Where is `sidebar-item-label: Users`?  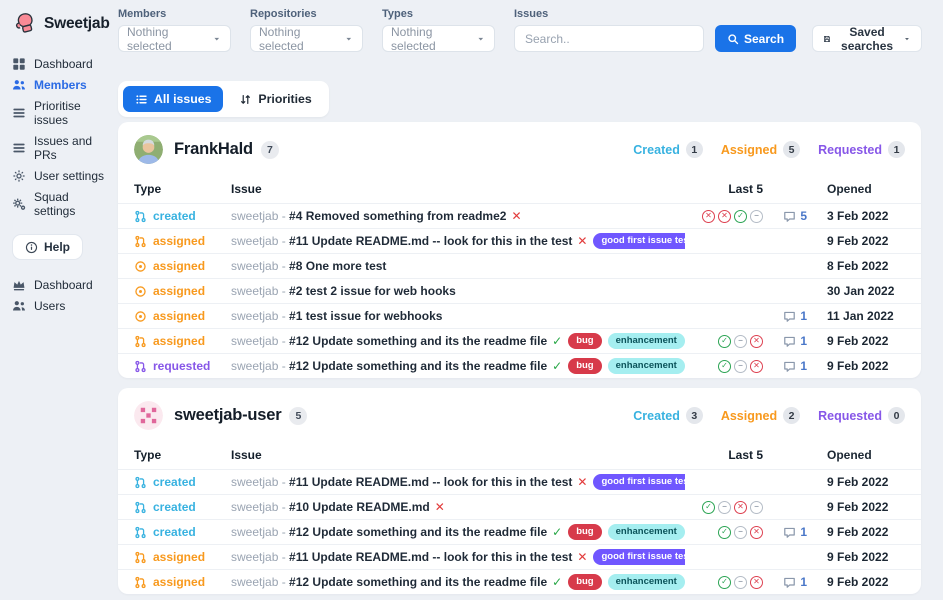 sidebar-item-label: Users is located at coordinates (50, 305).